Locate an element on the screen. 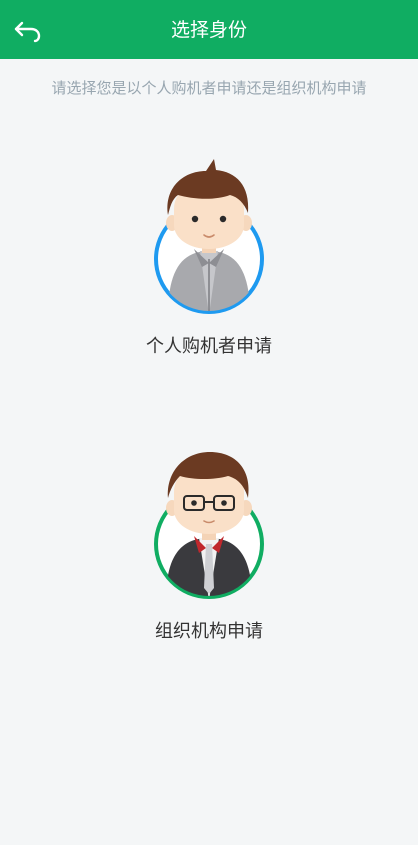  organization-applicant-label: 组织机构申请 is located at coordinates (209, 631).